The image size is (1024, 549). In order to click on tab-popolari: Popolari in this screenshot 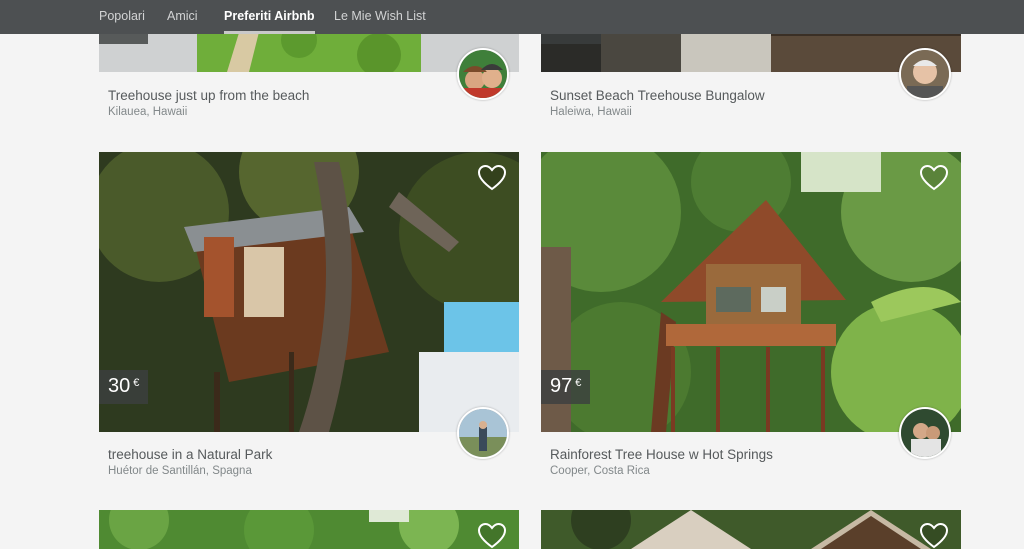, I will do `click(122, 16)`.